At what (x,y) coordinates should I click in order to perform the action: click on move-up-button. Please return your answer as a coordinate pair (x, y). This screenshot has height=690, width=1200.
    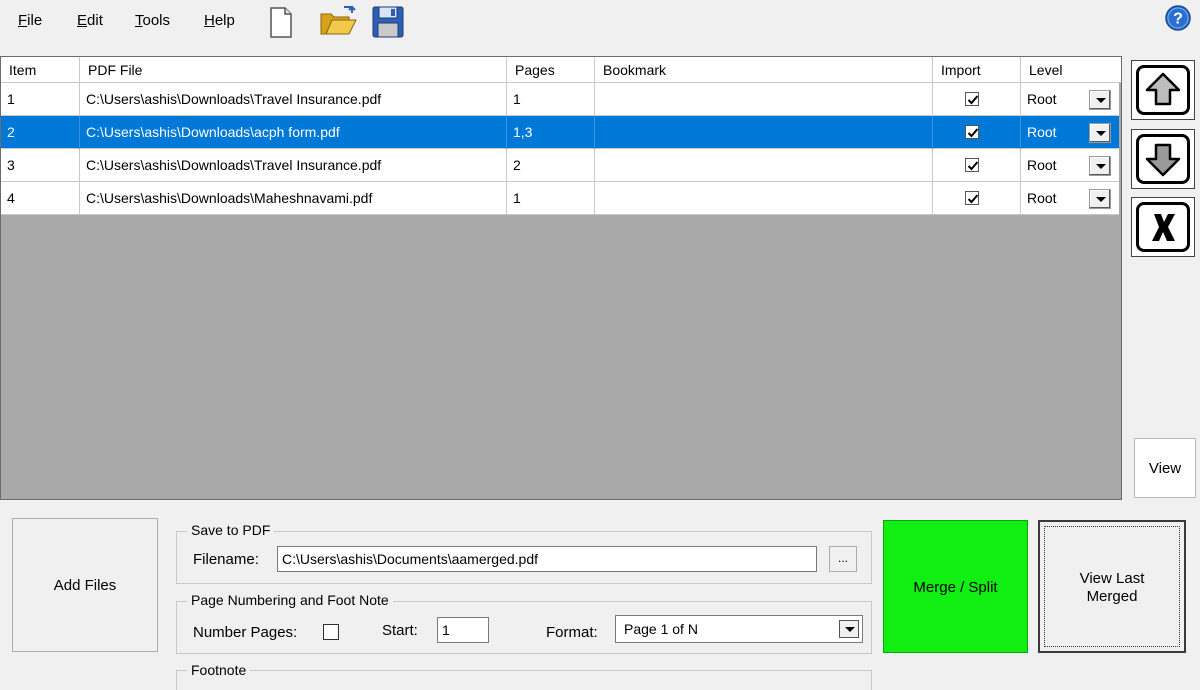
    Looking at the image, I should click on (1163, 90).